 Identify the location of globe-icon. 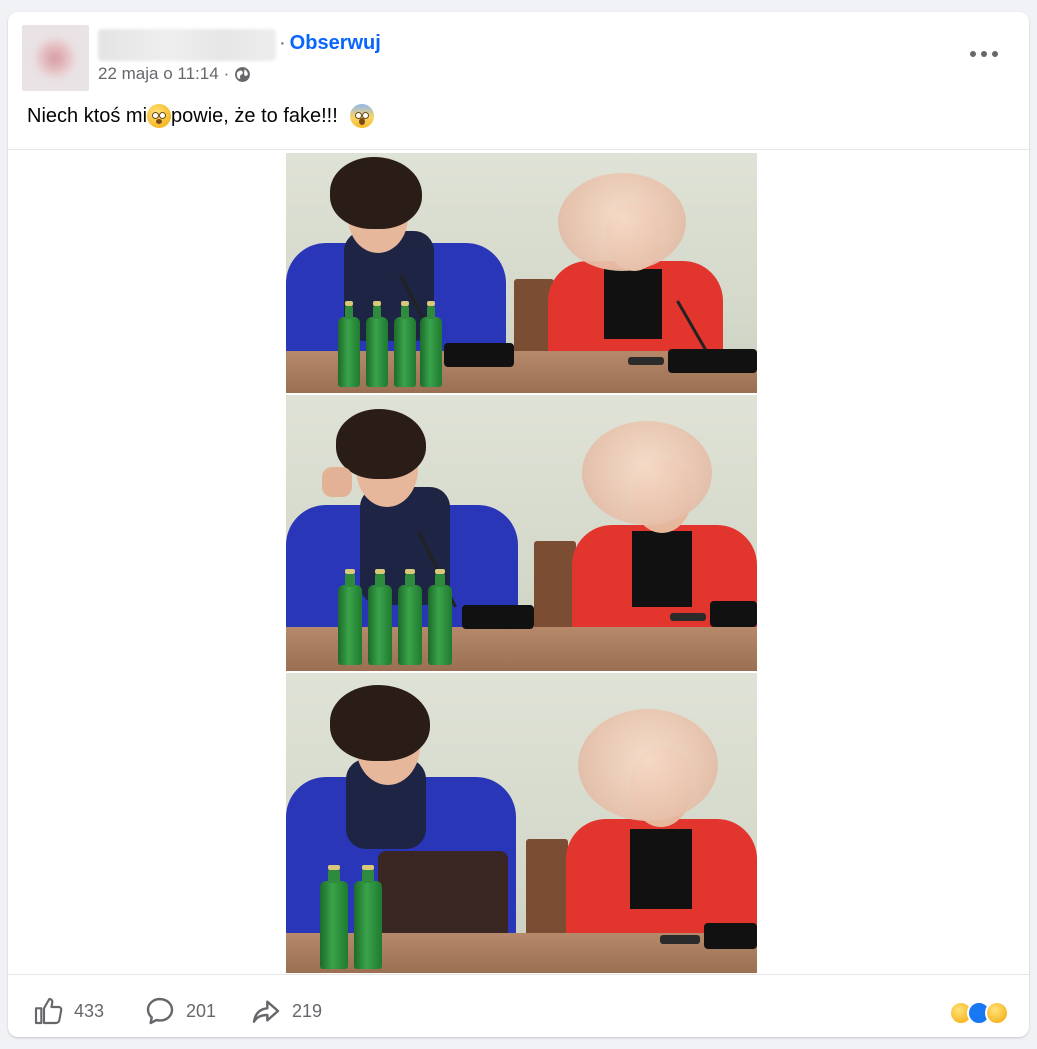
(242, 74).